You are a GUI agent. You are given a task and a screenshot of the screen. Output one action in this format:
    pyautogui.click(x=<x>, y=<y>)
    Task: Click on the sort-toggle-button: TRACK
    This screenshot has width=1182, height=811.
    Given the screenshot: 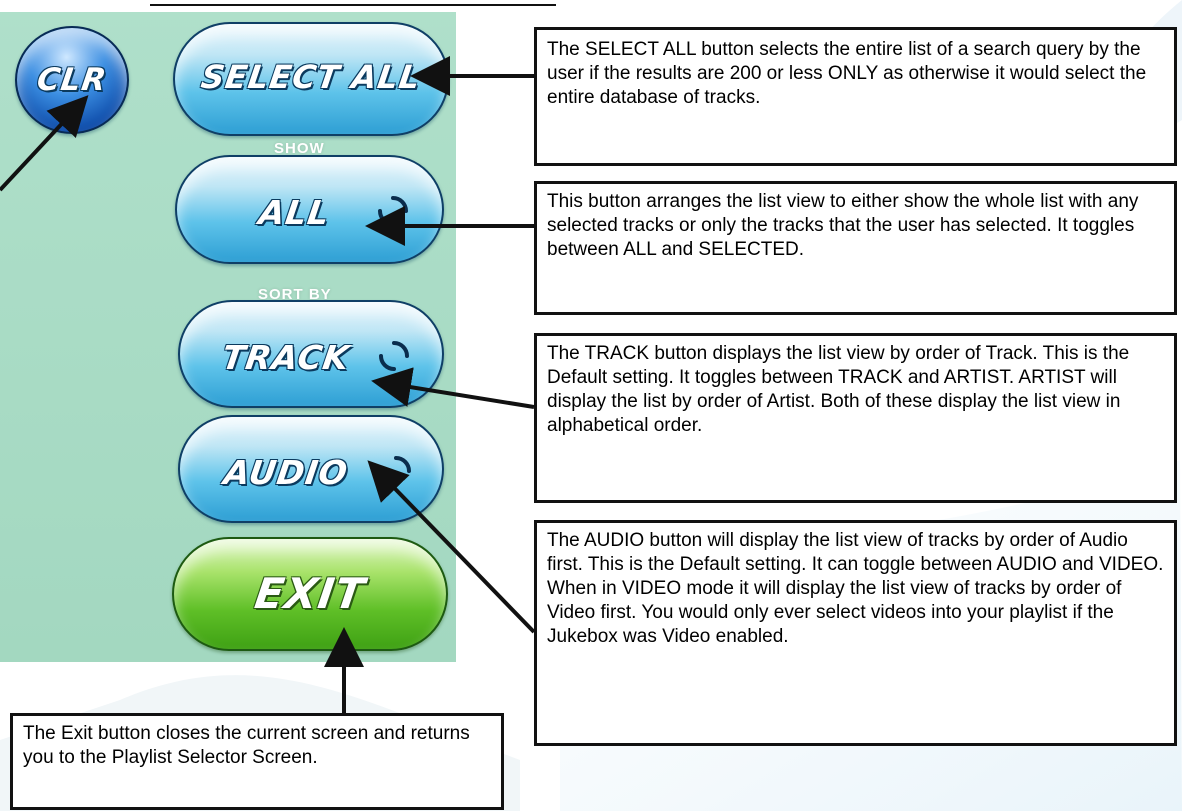 What is the action you would take?
    pyautogui.click(x=311, y=354)
    